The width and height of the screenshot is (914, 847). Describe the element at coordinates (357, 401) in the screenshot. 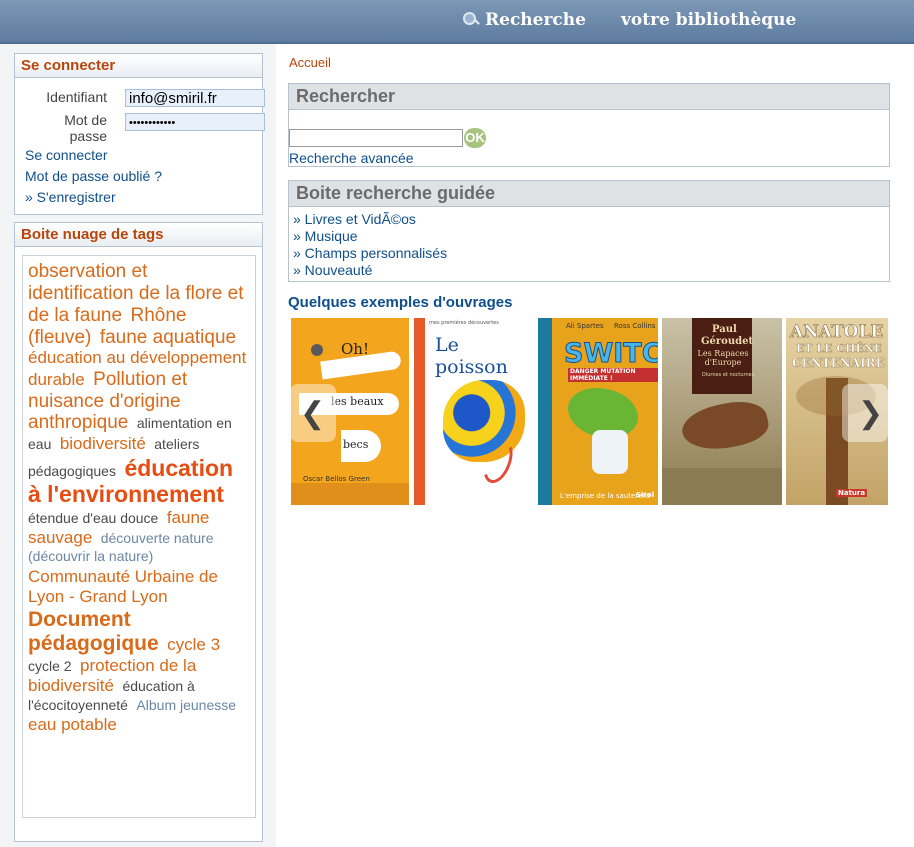

I see `book1-line2: les beaux` at that location.